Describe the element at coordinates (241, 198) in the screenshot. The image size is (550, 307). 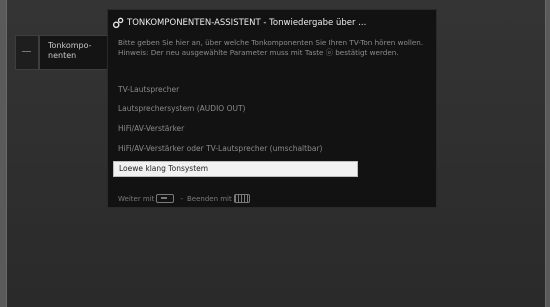
I see `end-key-icon` at that location.